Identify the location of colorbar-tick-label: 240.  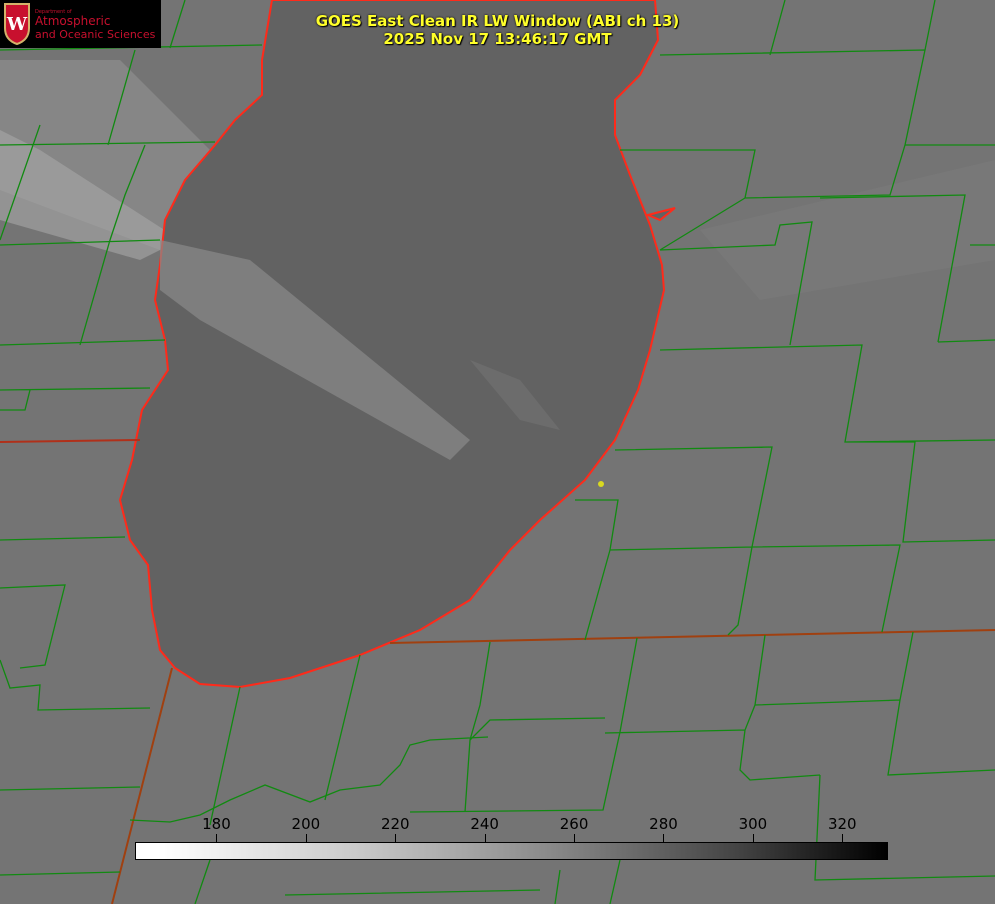
(484, 824).